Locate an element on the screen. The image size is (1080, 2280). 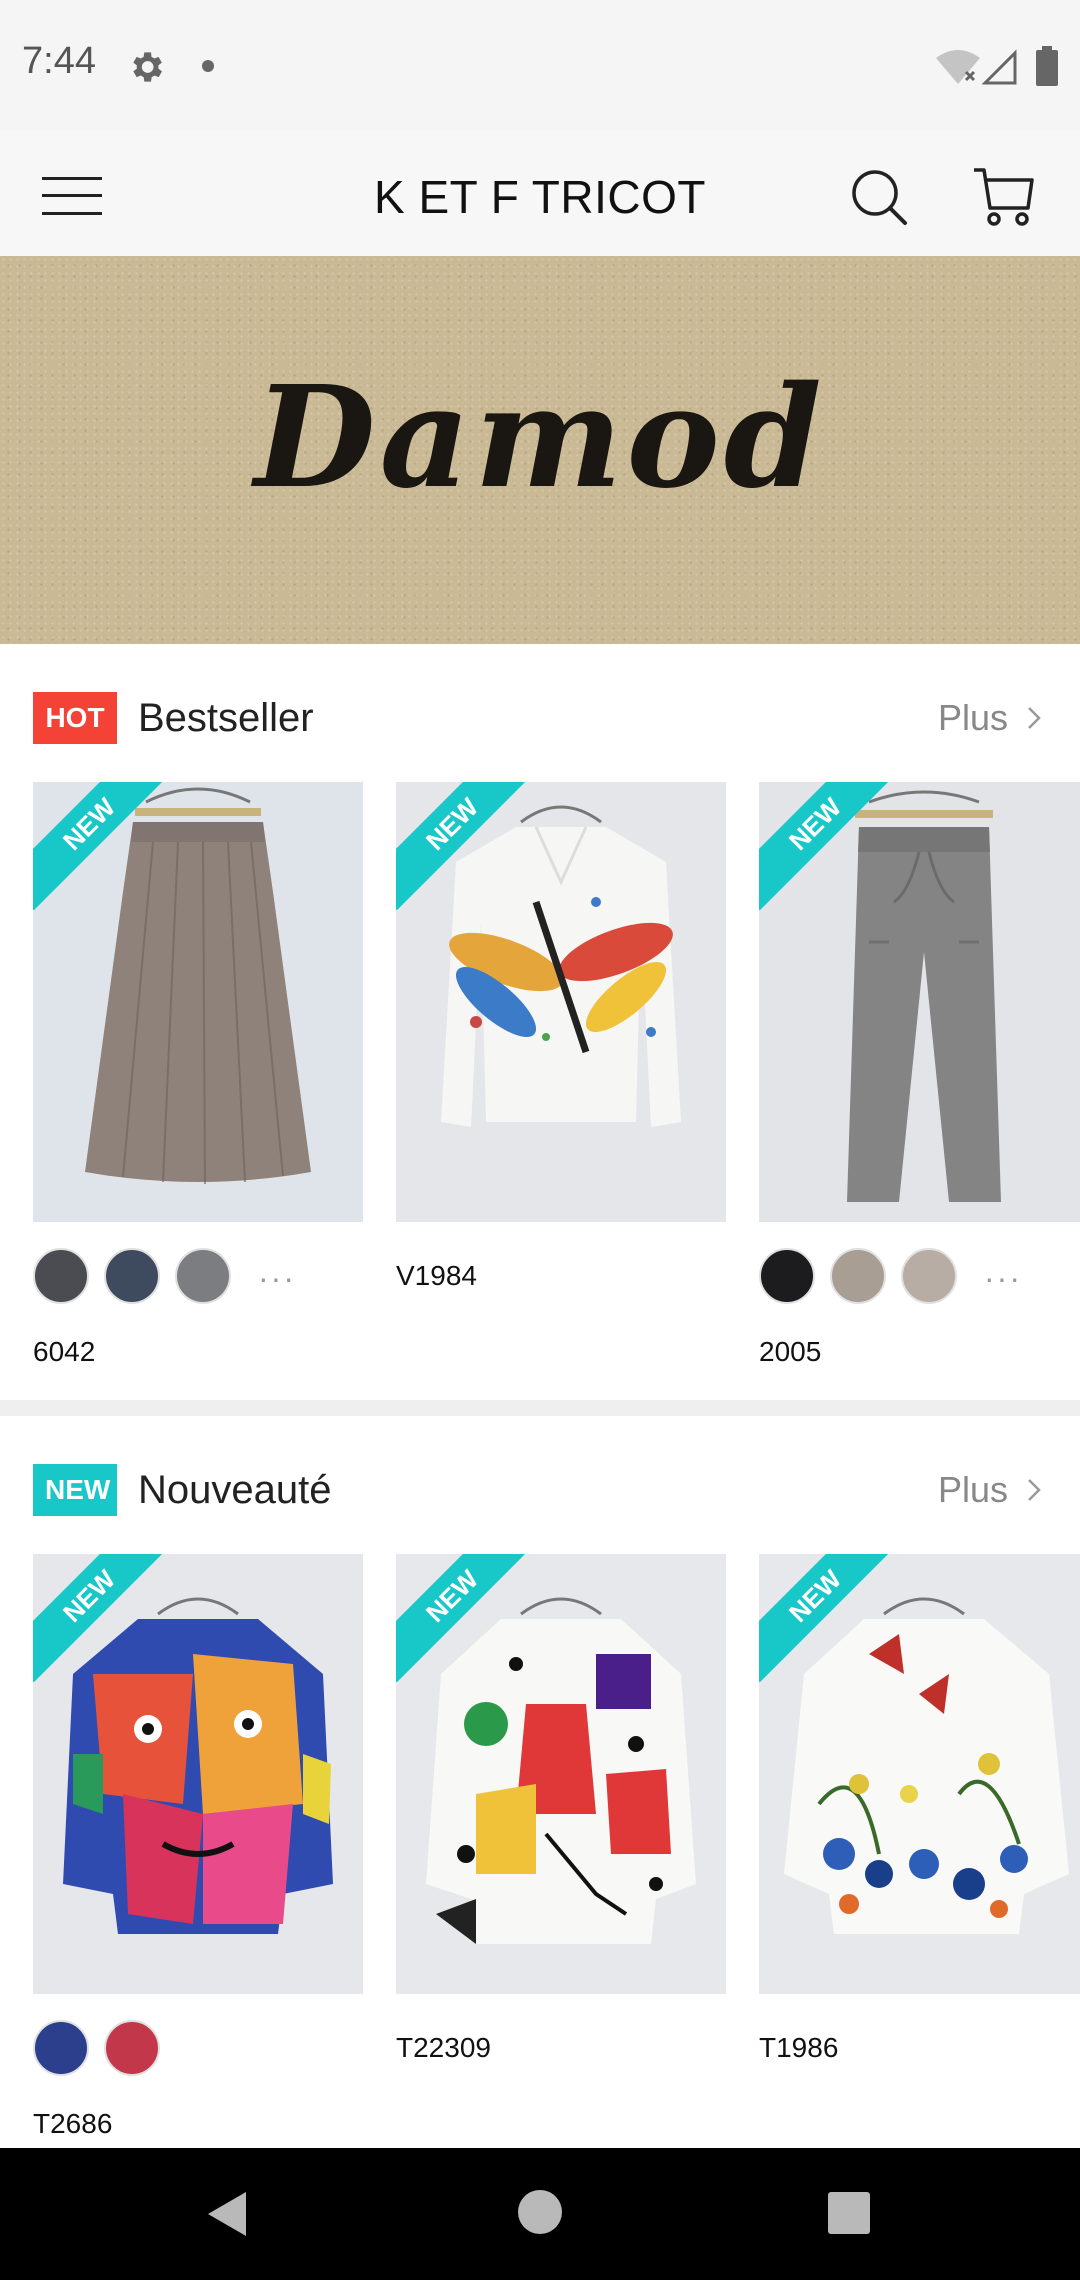
back-icon is located at coordinates (227, 2214).